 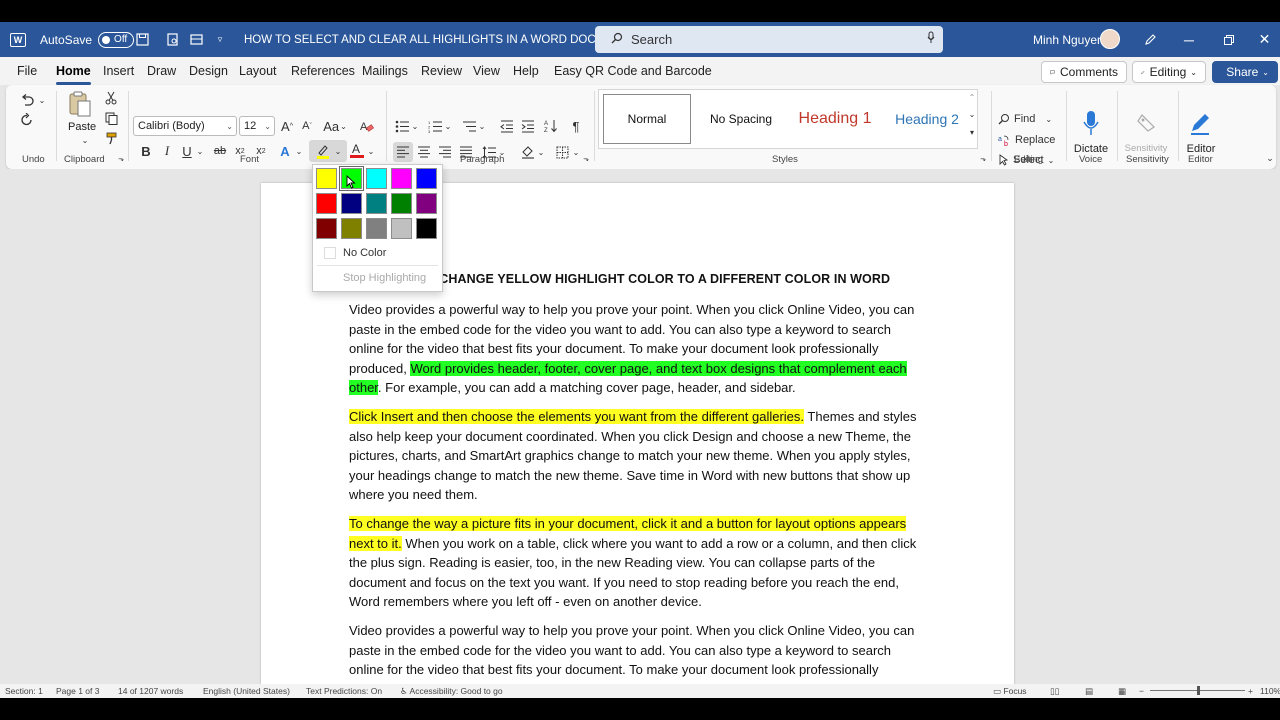 What do you see at coordinates (1150, 39) in the screenshot?
I see `pen-icon` at bounding box center [1150, 39].